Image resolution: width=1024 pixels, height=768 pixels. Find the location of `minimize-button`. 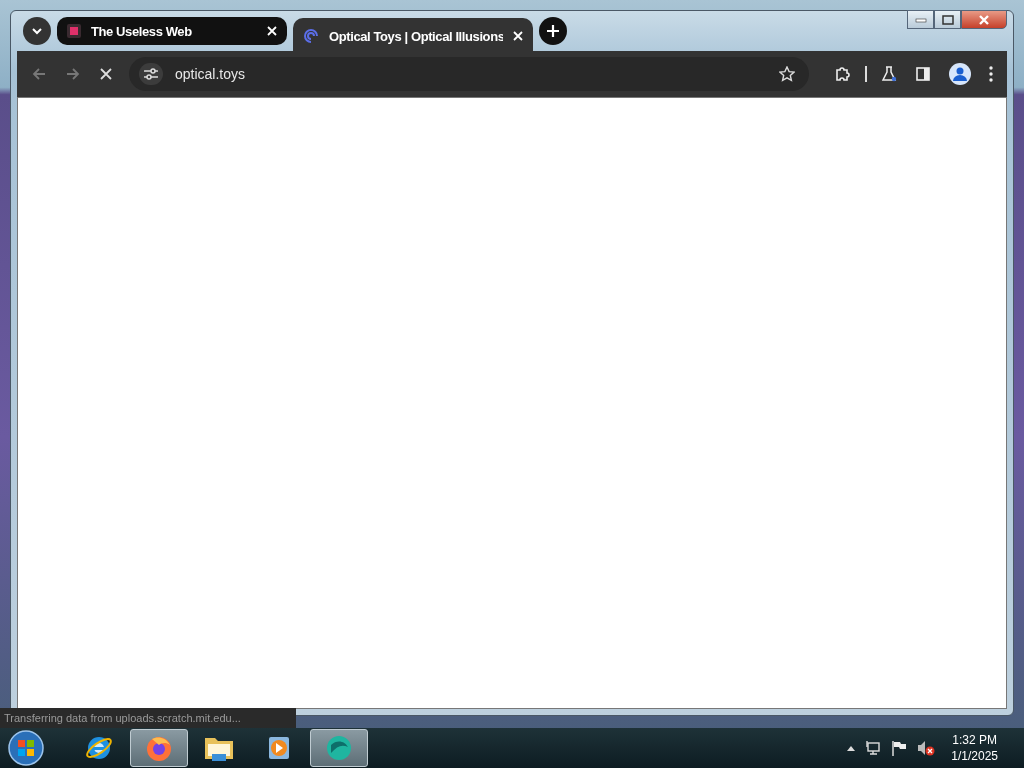

minimize-button is located at coordinates (920, 19).